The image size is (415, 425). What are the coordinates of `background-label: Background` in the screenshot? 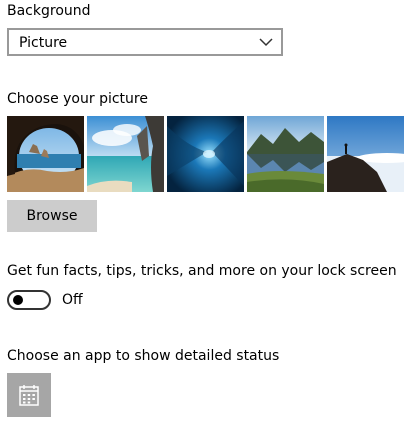 It's located at (49, 11).